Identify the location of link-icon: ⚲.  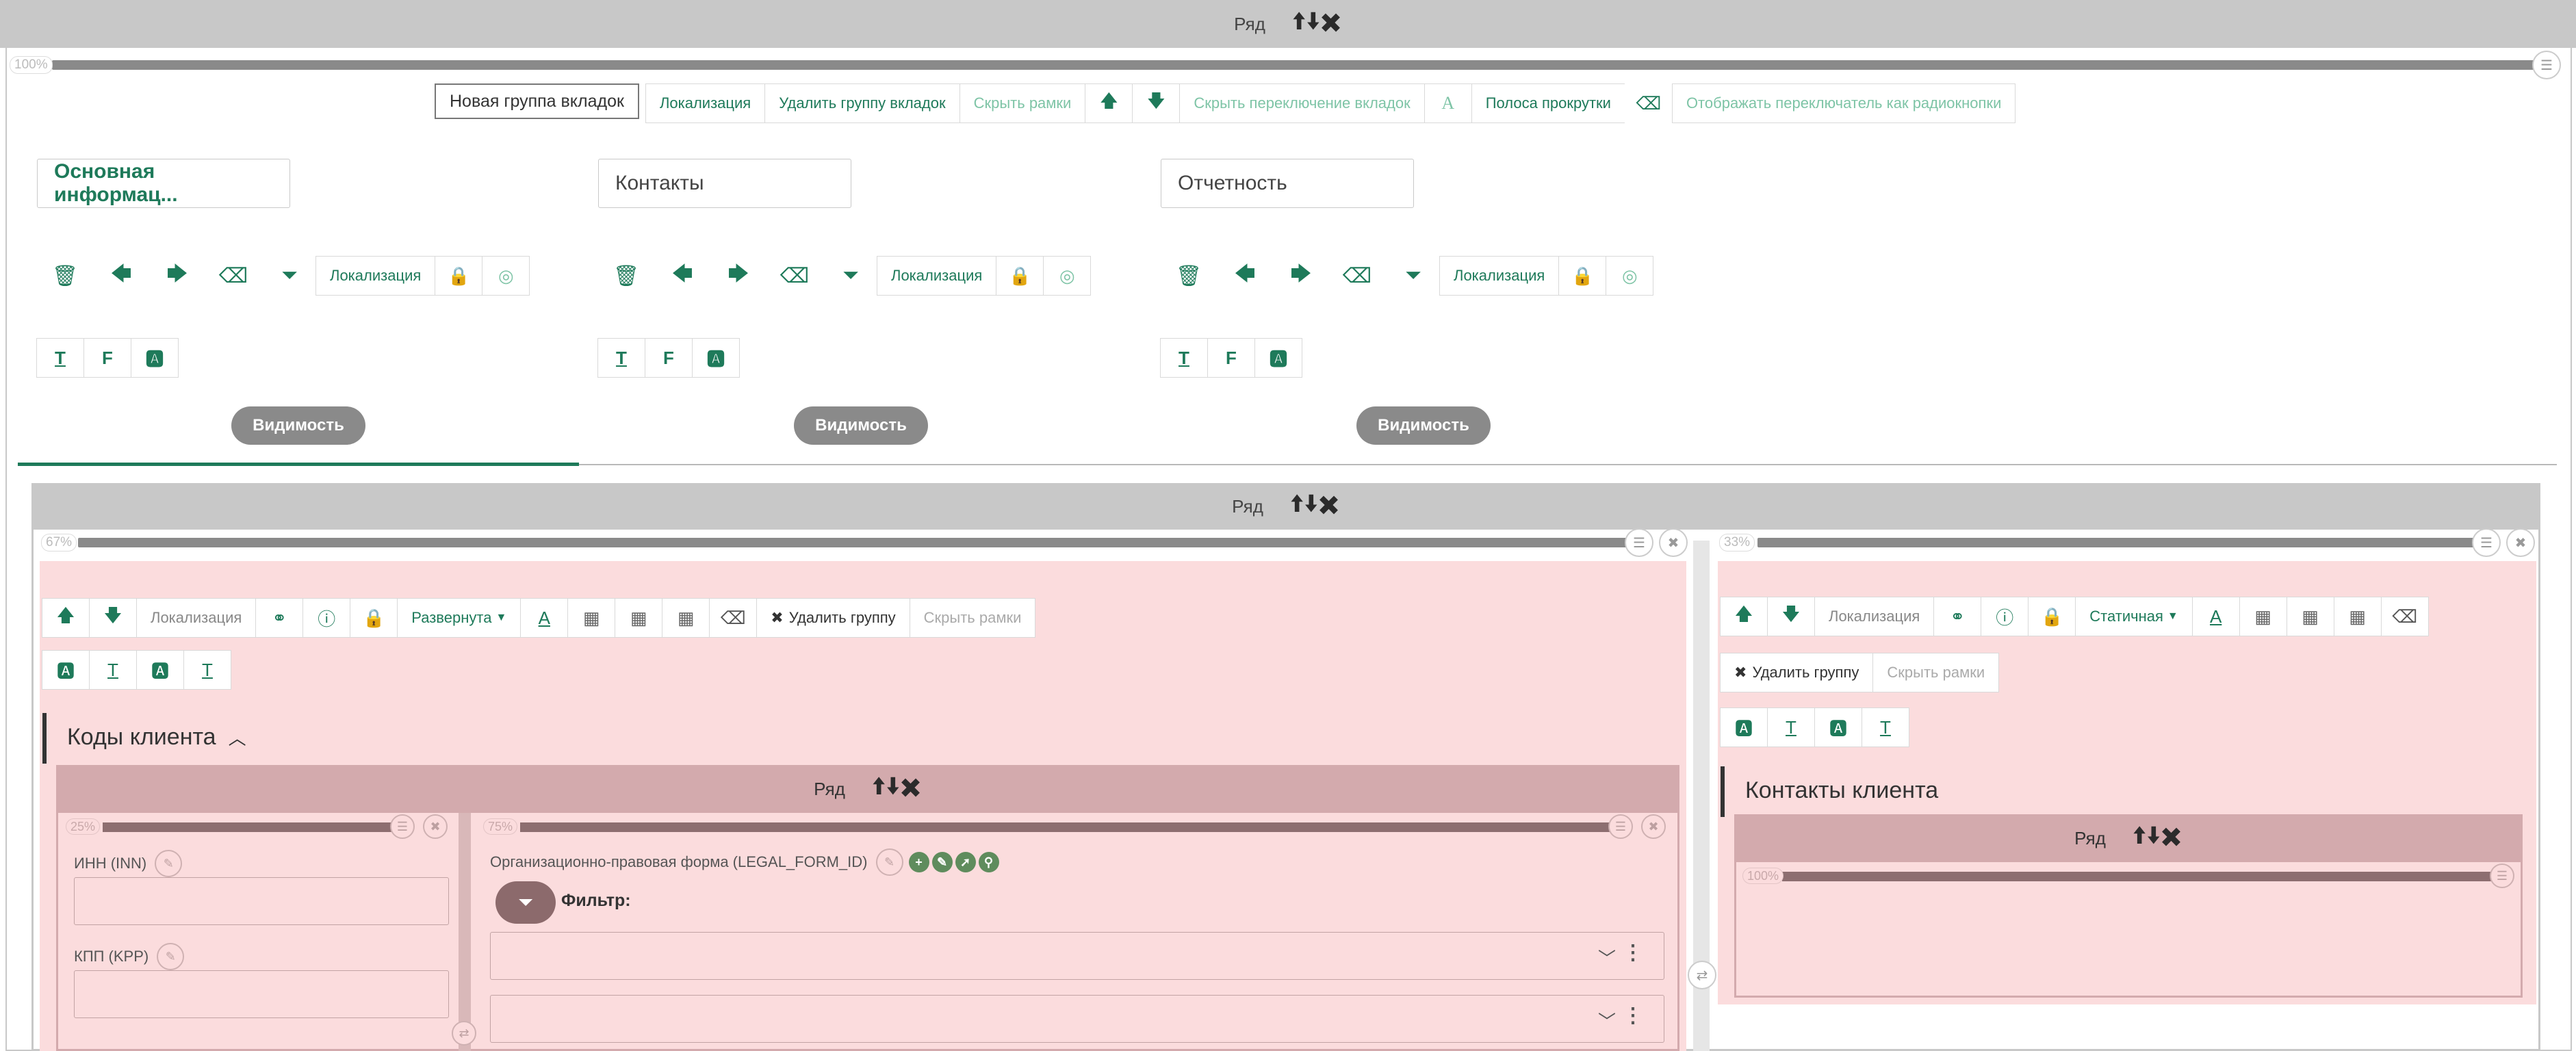
(989, 862).